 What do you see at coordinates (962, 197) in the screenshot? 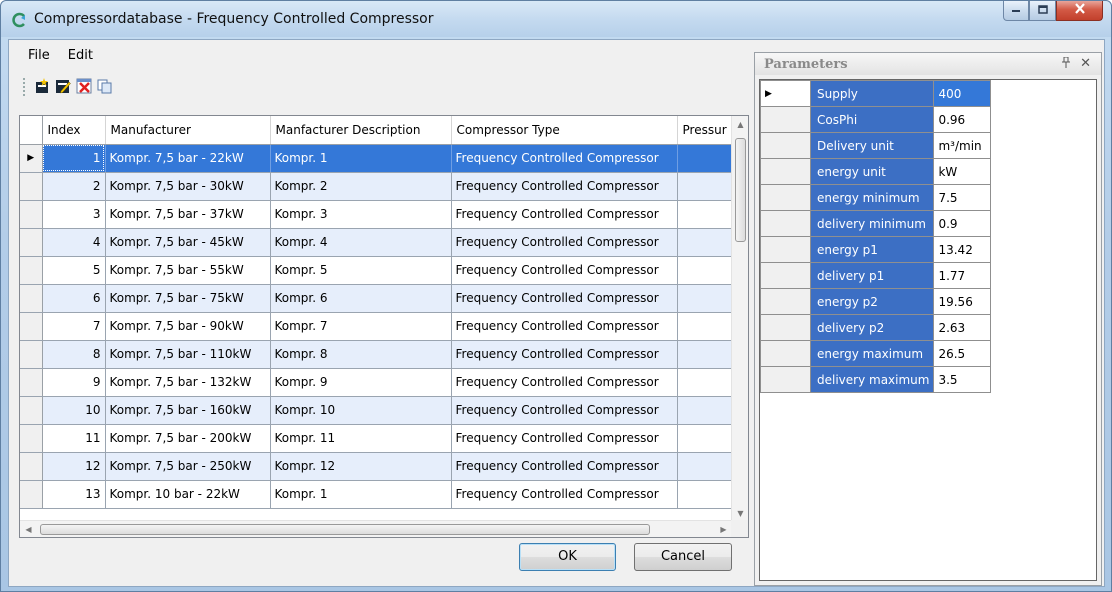
I see `parameter-value: 7.5` at bounding box center [962, 197].